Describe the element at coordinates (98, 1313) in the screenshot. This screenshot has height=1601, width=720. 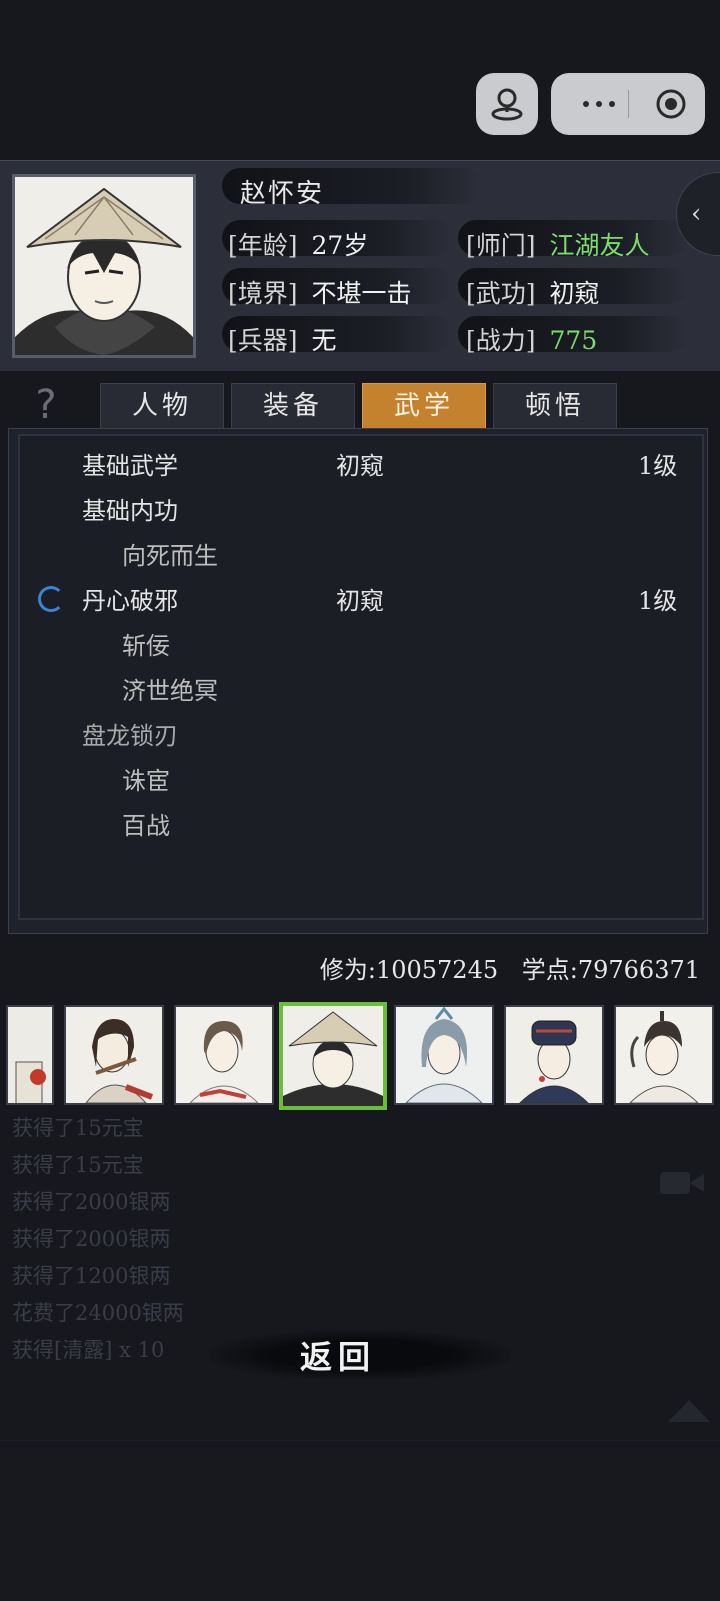
I see `log-entry: 花费了24000银两` at that location.